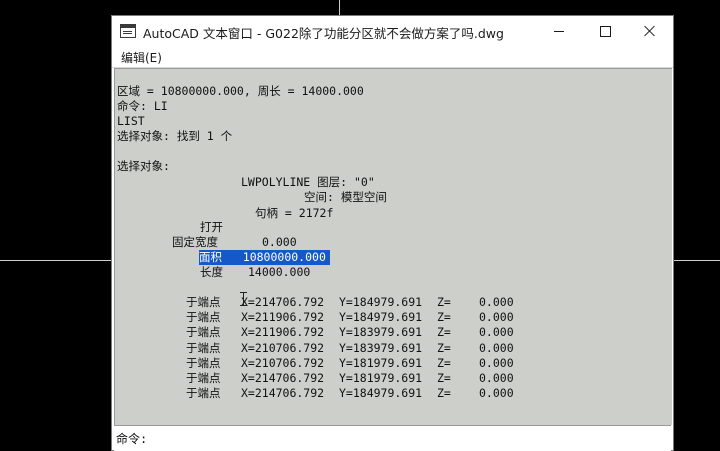 The width and height of the screenshot is (720, 451). Describe the element at coordinates (142, 106) in the screenshot. I see `line-command-li: 命令: LI` at that location.